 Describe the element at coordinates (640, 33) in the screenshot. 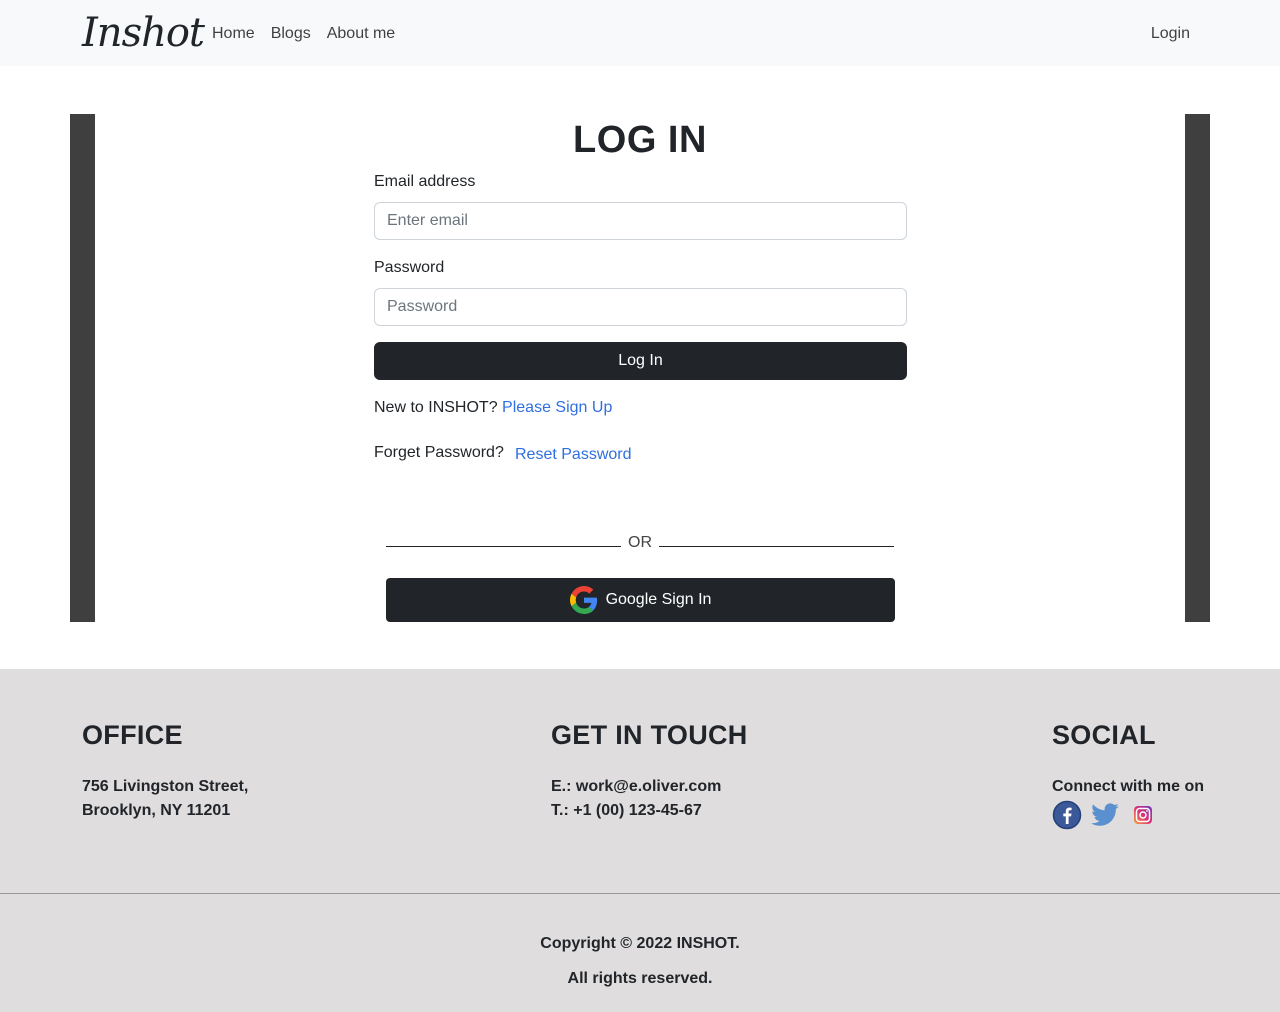

I see `navbar: Inshot Home Blogs About me Login` at that location.